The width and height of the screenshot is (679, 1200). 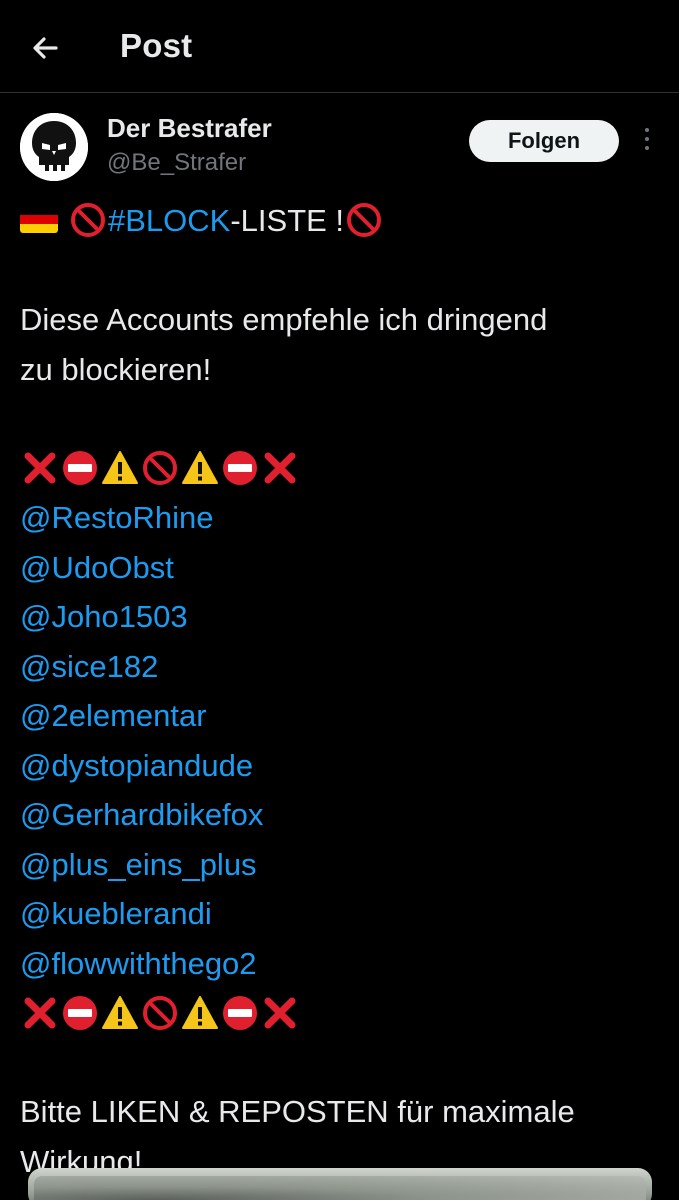 I want to click on post-media-image, so click(x=340, y=1184).